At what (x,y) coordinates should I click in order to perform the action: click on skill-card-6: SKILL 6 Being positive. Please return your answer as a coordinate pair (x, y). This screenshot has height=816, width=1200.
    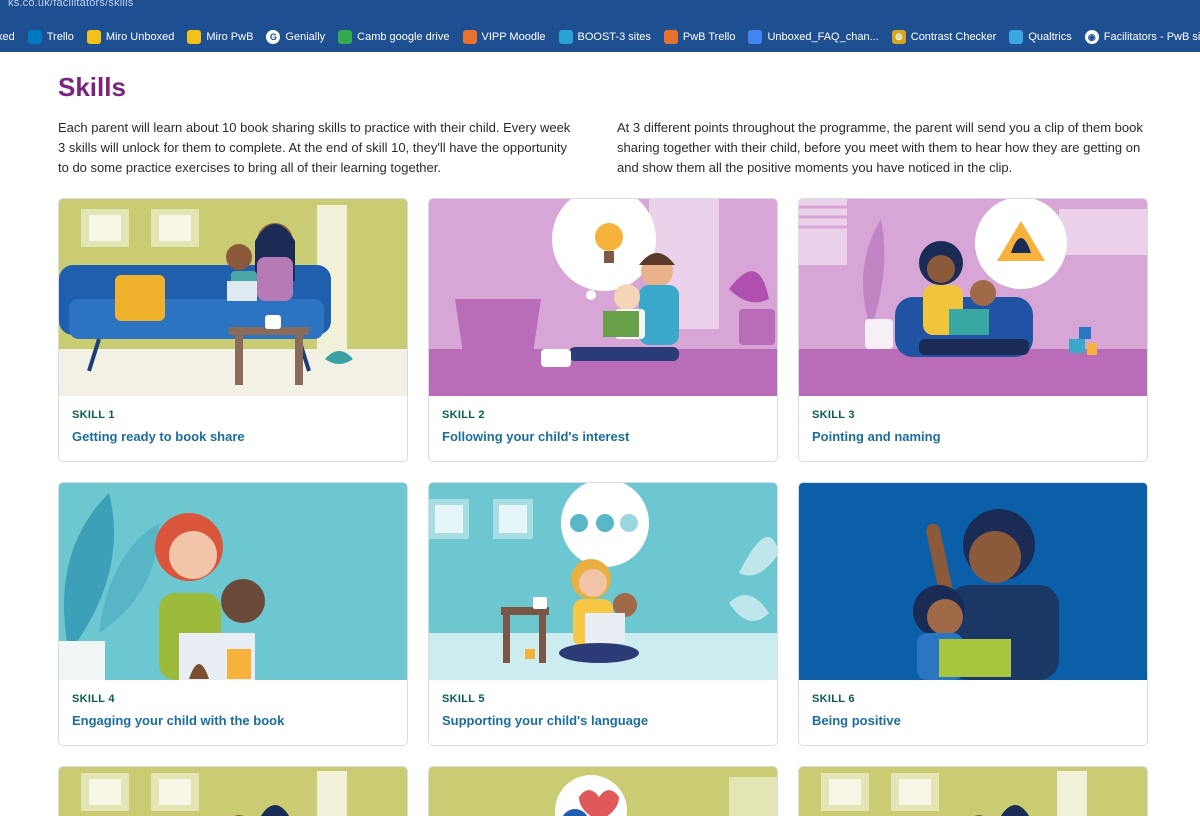
    Looking at the image, I should click on (973, 614).